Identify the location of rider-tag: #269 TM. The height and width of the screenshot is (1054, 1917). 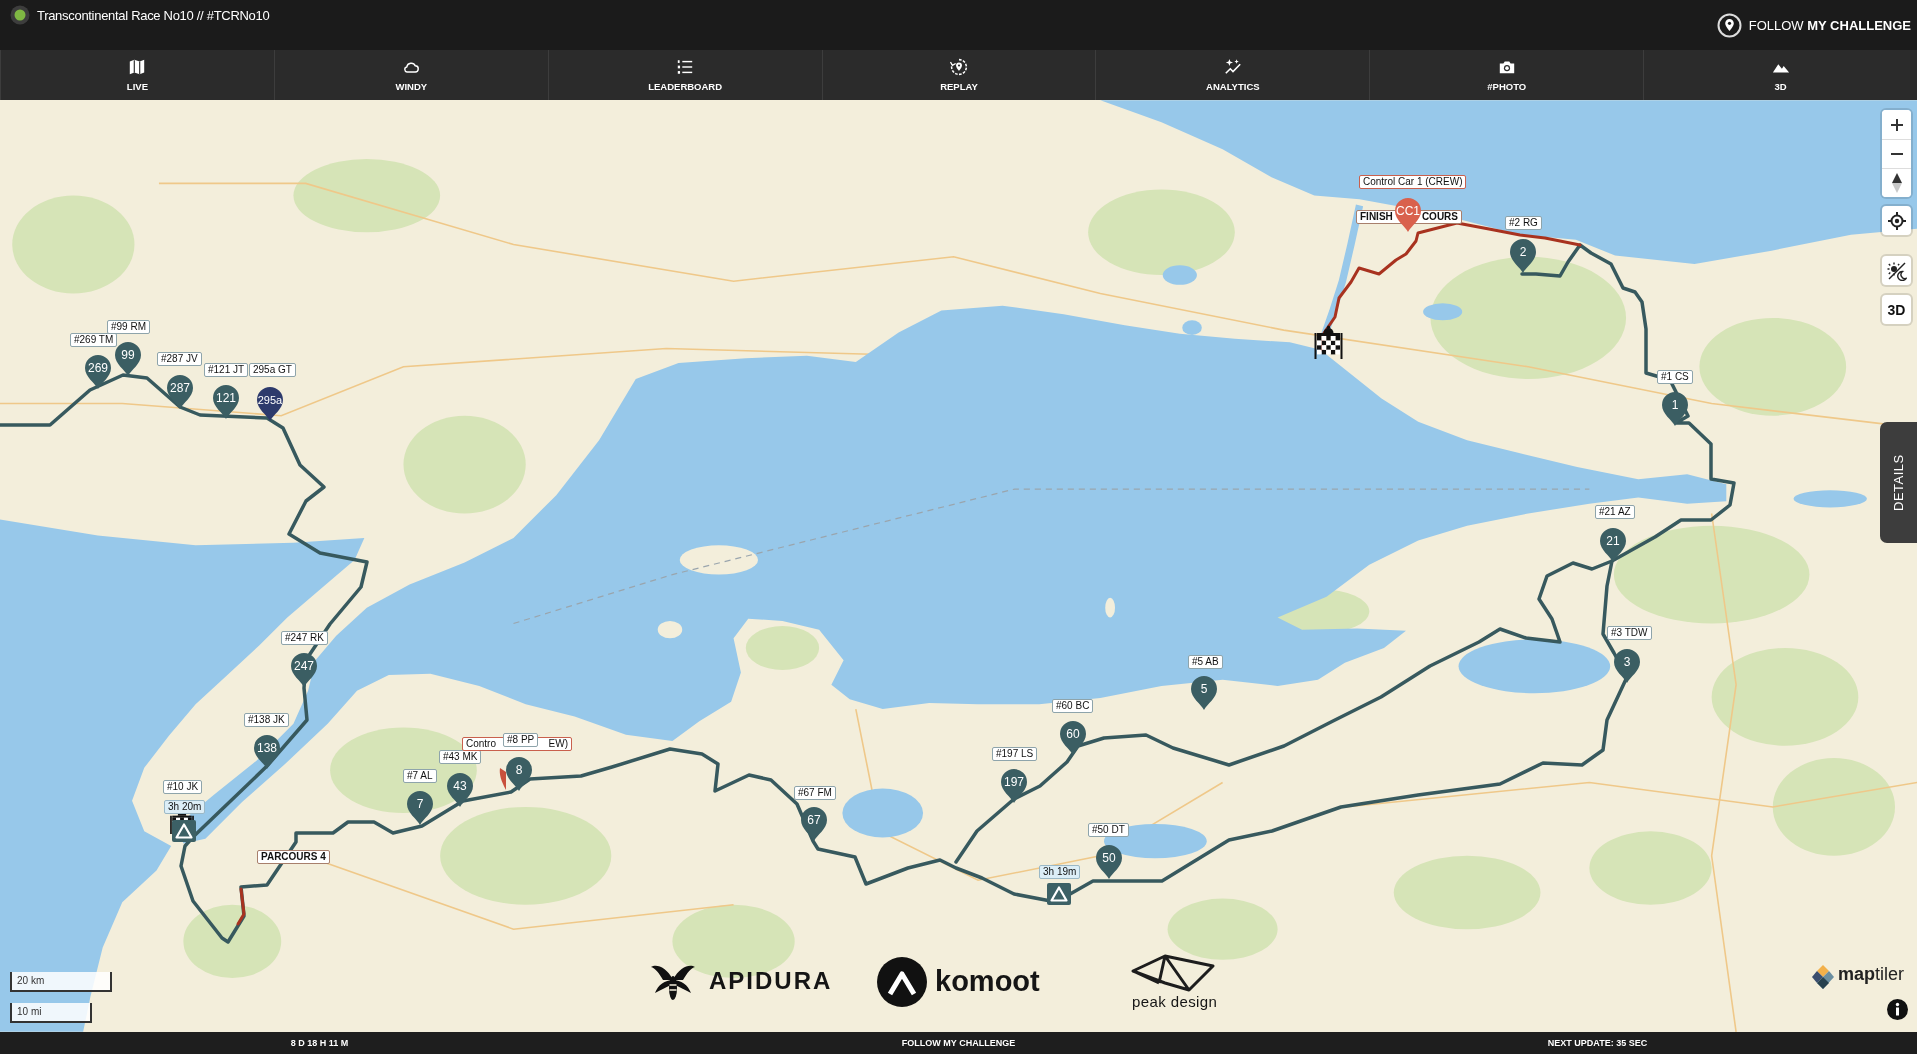
(94, 340).